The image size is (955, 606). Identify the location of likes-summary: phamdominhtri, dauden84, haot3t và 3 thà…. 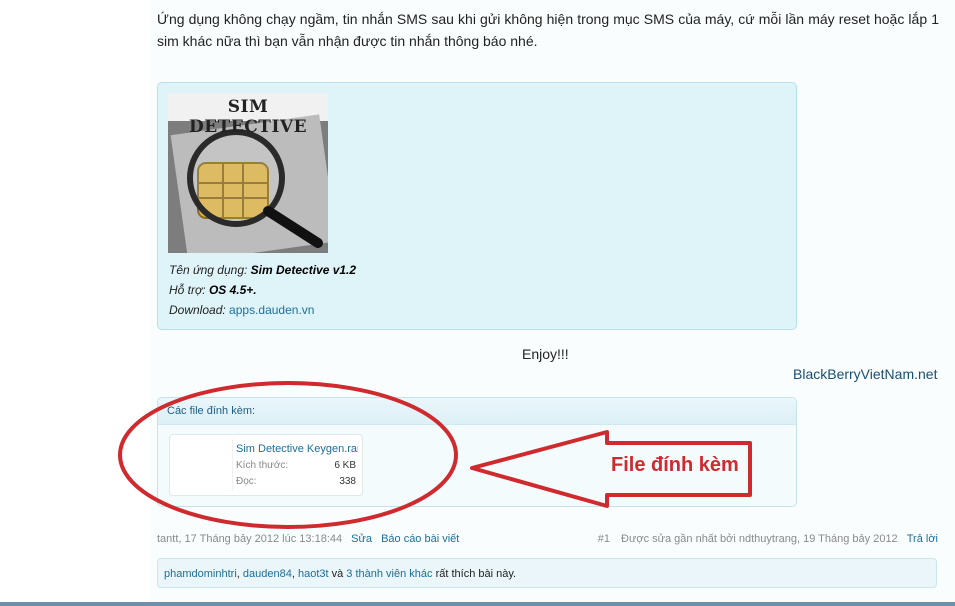
(547, 573).